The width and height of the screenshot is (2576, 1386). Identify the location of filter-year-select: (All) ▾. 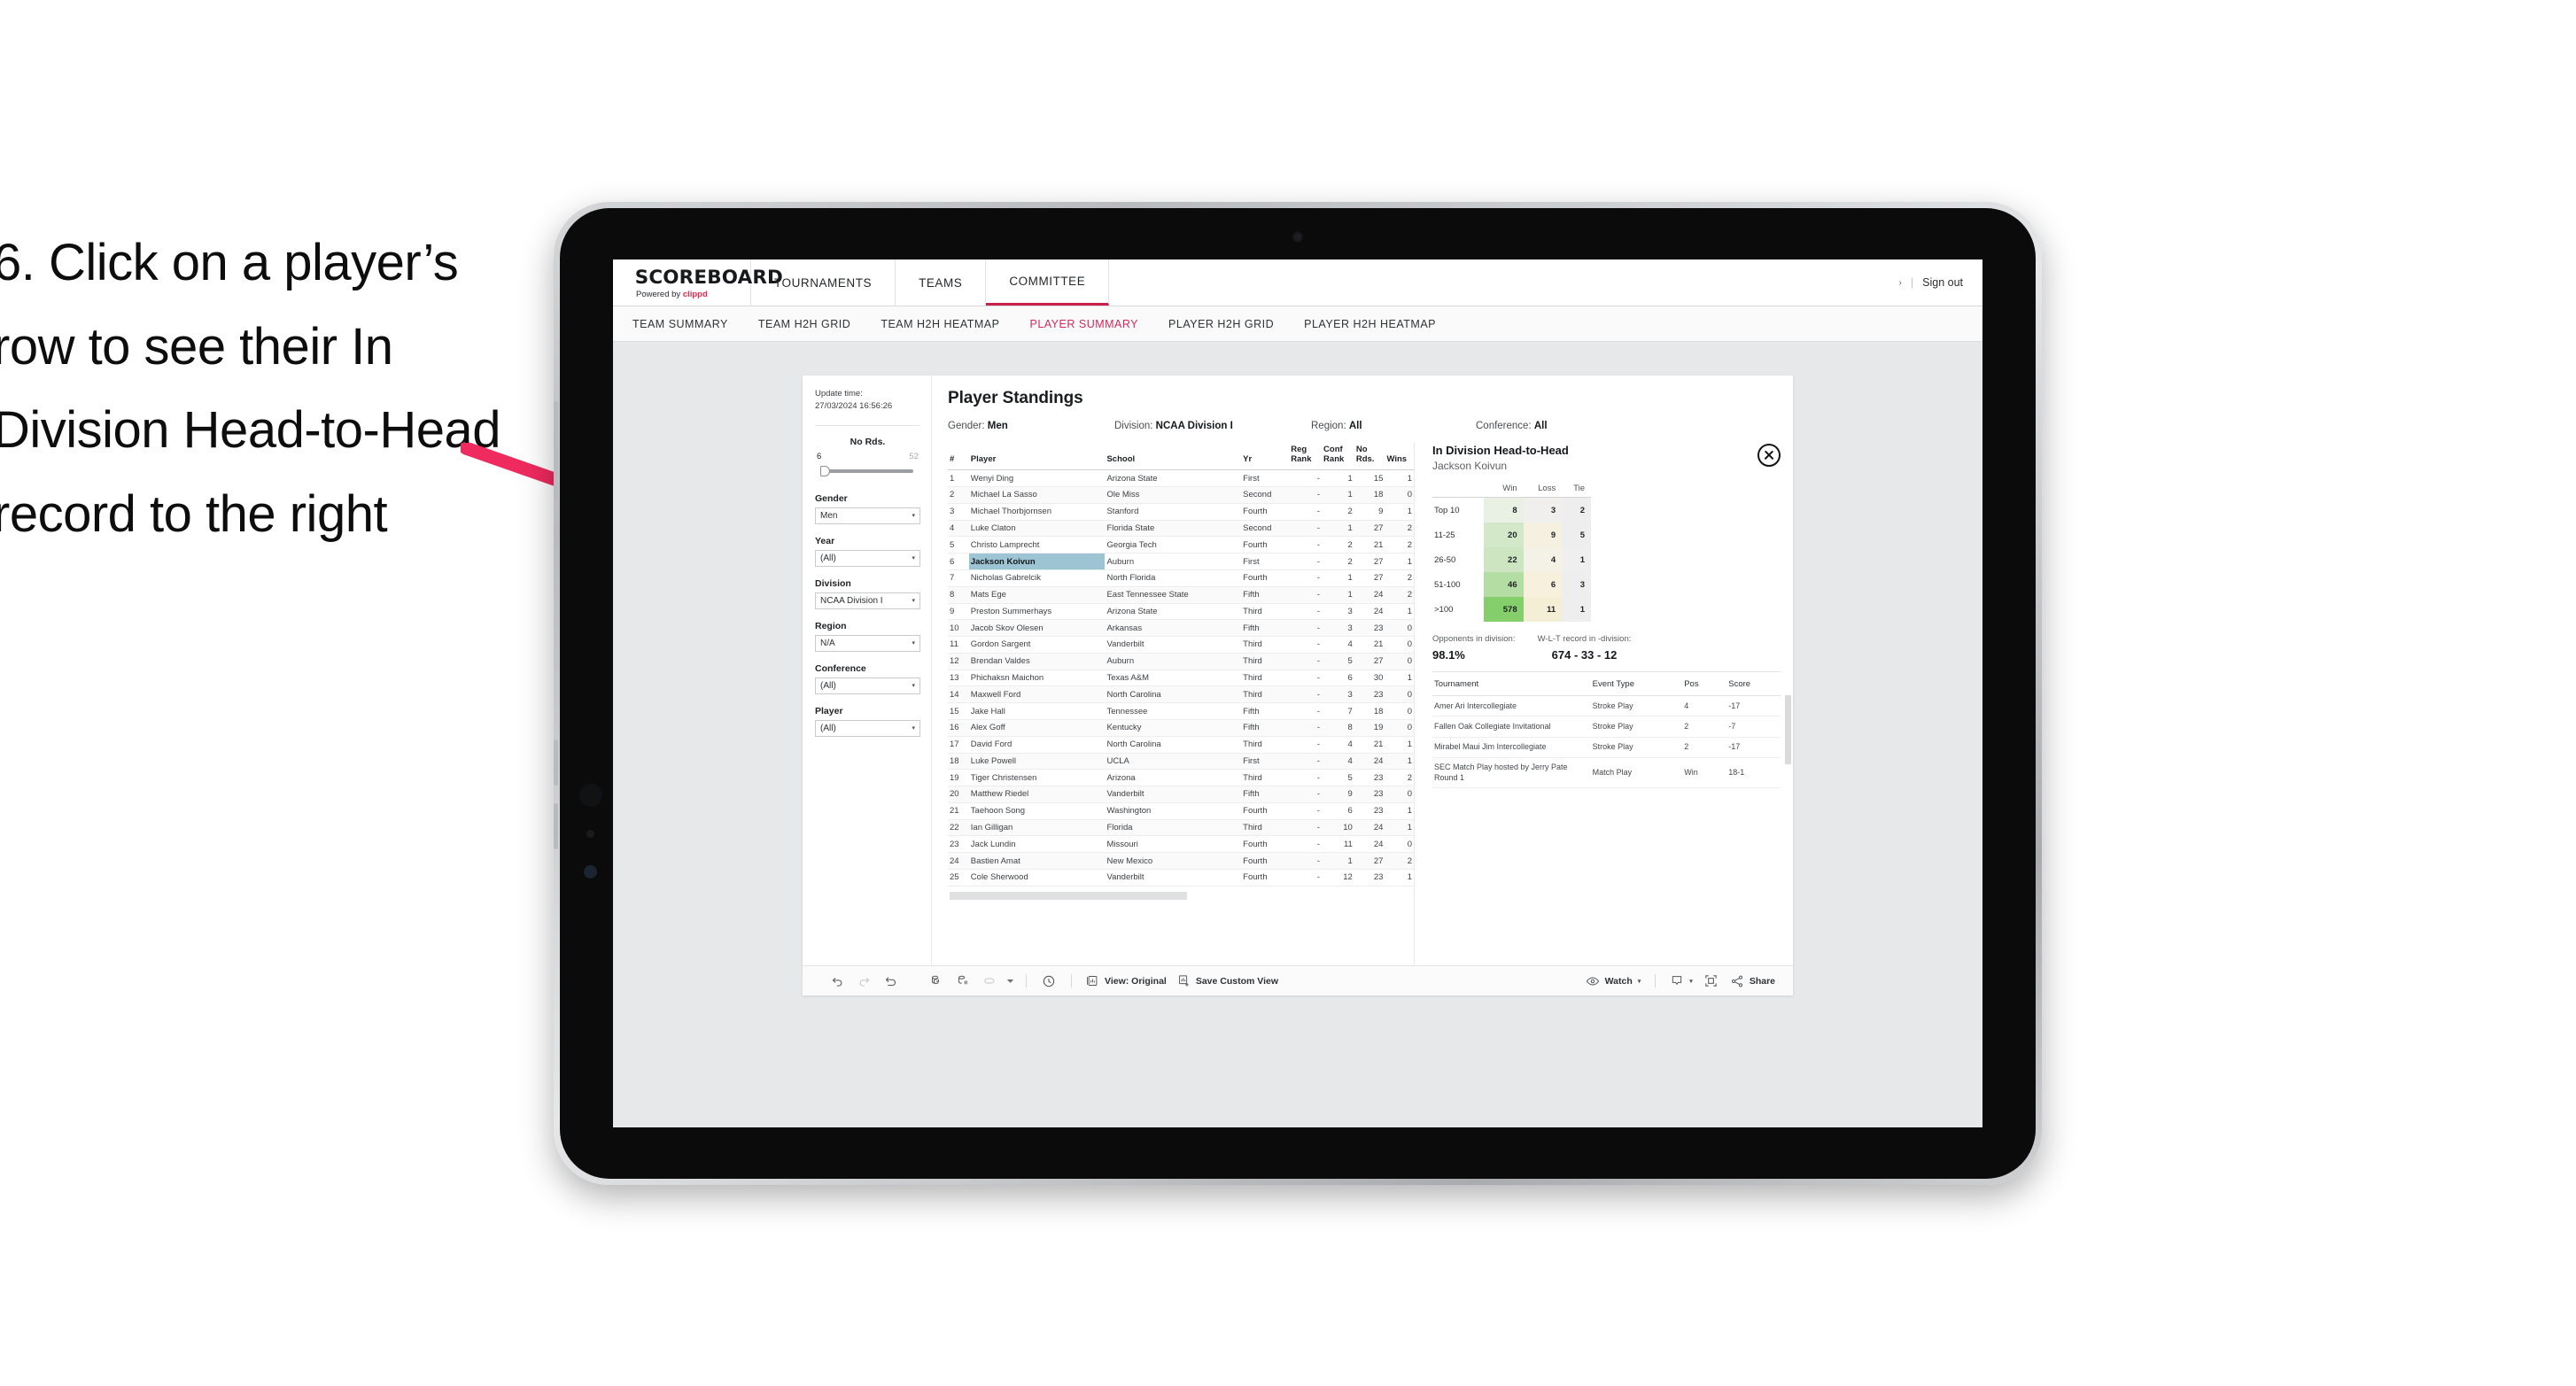
(867, 558).